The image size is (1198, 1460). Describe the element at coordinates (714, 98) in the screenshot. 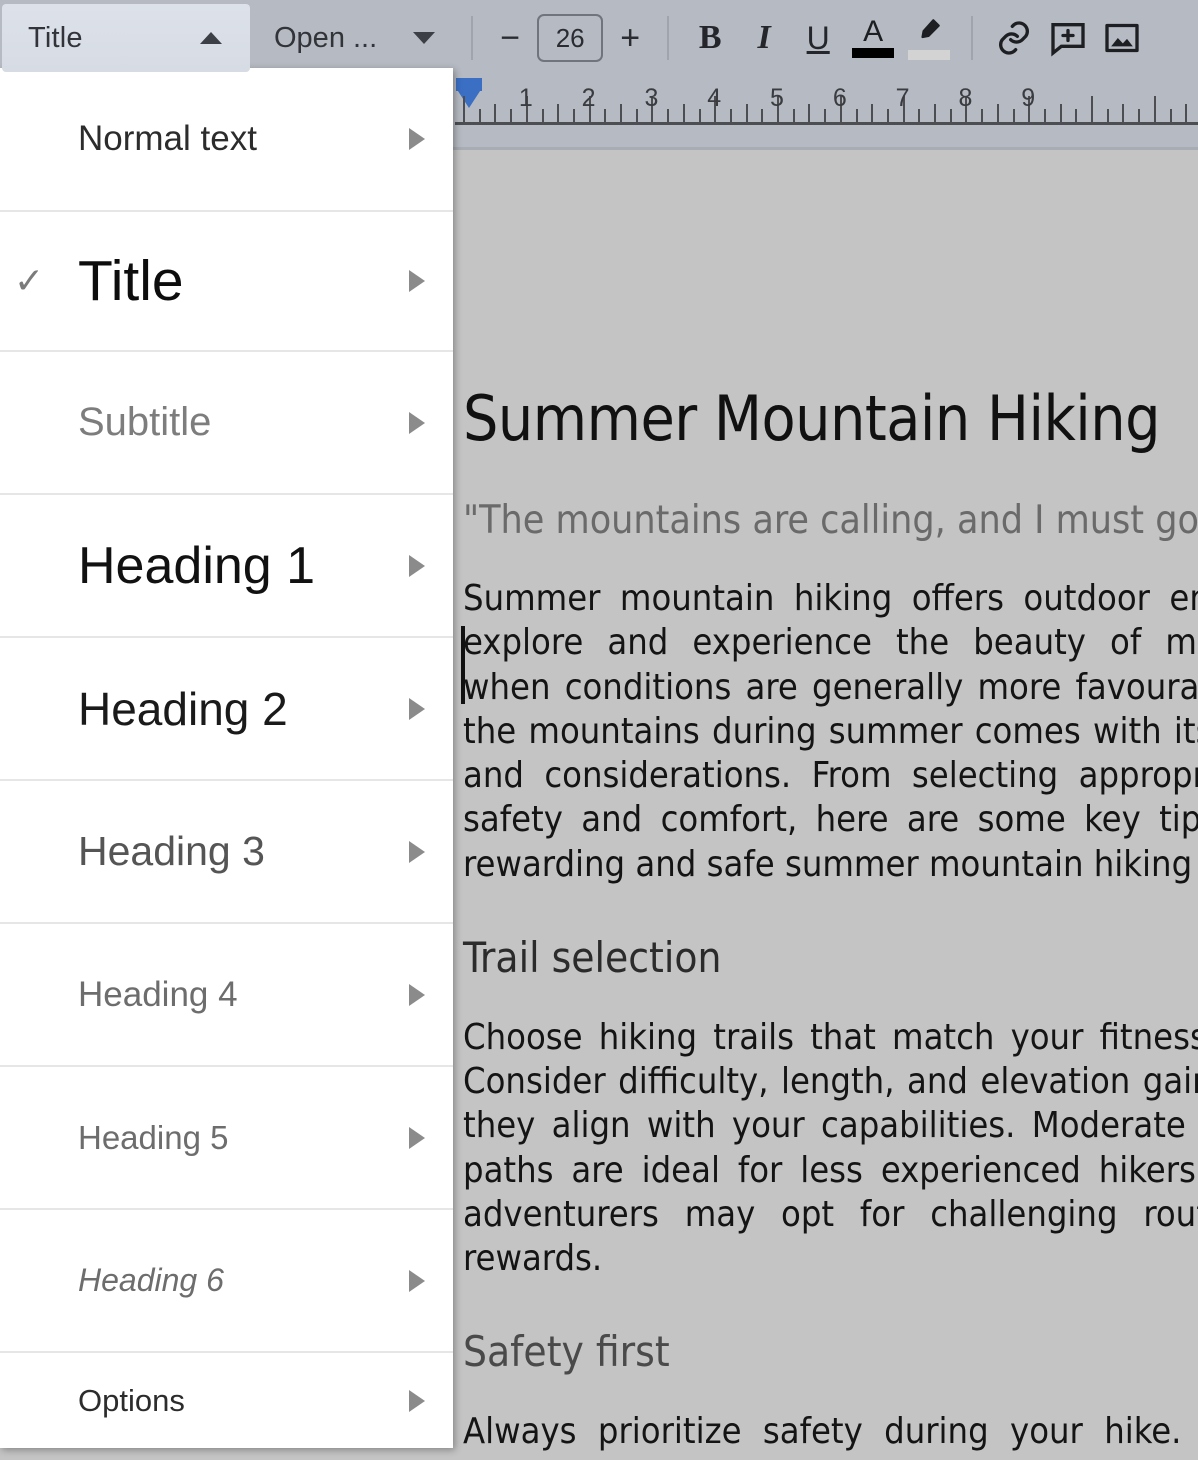

I see `ruler-number: 4` at that location.